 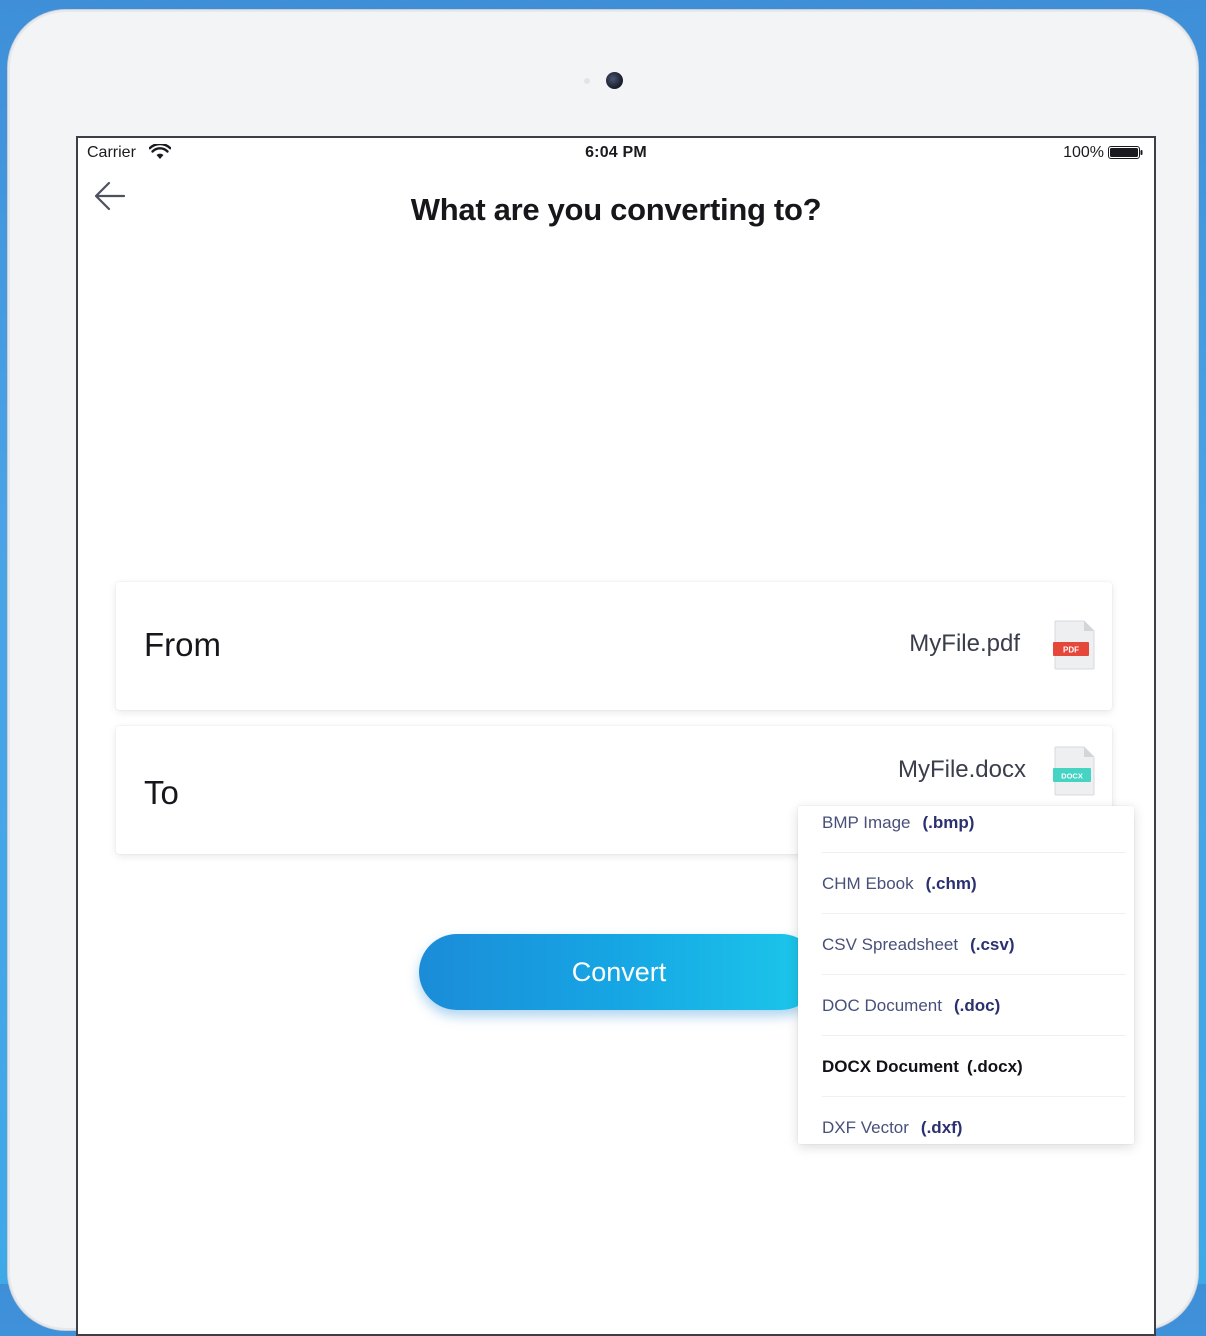 I want to click on battery-icon, so click(x=1125, y=152).